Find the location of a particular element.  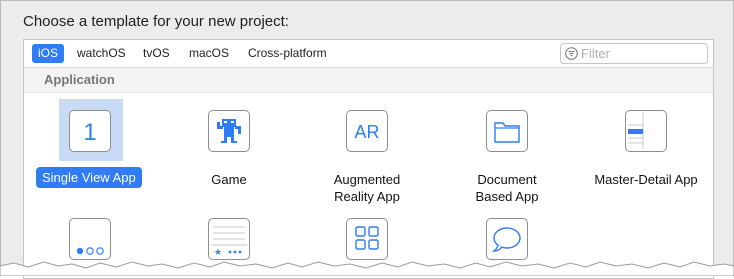

template-label: Master-Detail App is located at coordinates (646, 179).